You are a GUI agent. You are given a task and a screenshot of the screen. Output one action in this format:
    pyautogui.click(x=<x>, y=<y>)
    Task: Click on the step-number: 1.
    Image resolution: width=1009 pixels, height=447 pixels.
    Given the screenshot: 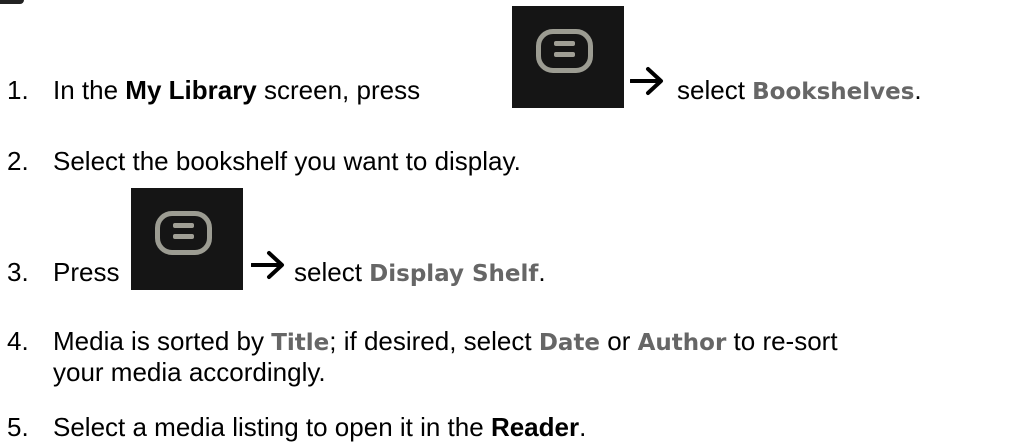 What is the action you would take?
    pyautogui.click(x=18, y=90)
    